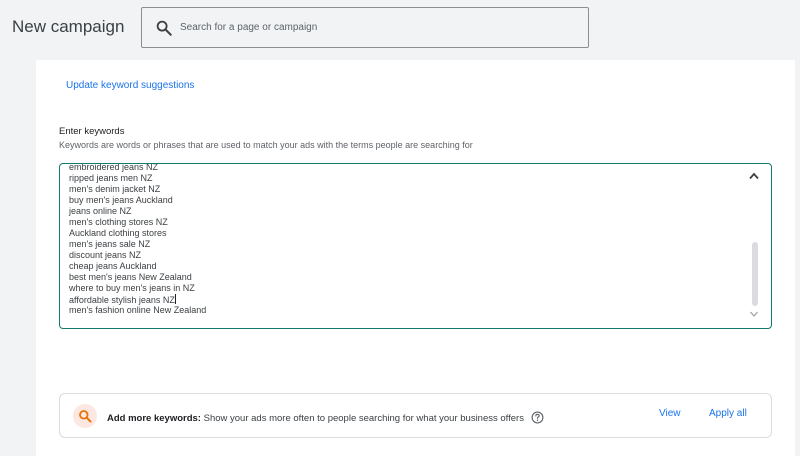 The height and width of the screenshot is (456, 800). What do you see at coordinates (164, 28) in the screenshot?
I see `search-icon` at bounding box center [164, 28].